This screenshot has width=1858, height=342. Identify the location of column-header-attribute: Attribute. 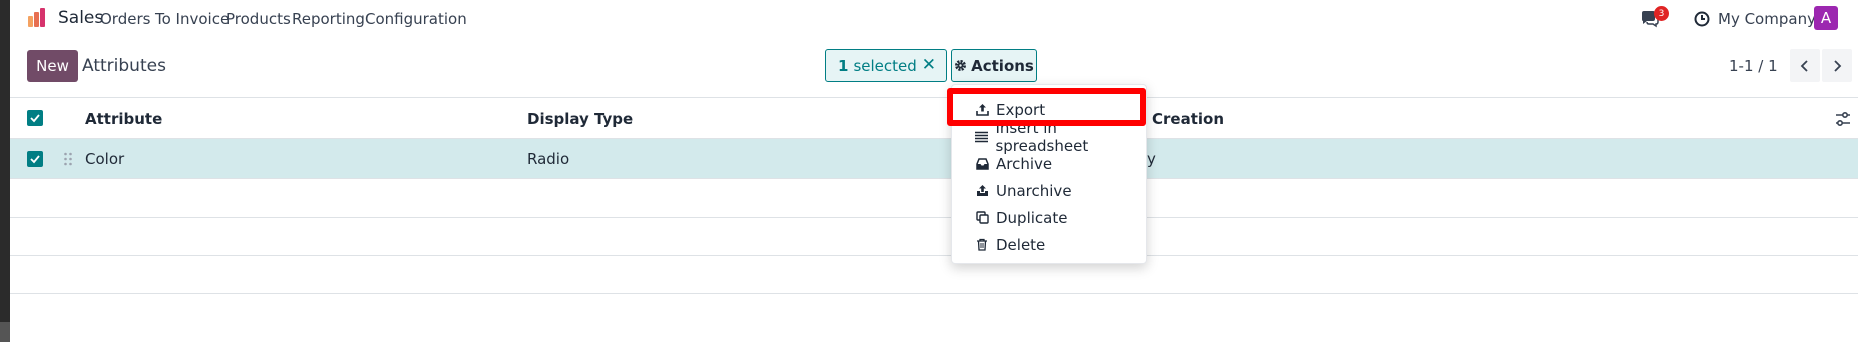
(123, 119).